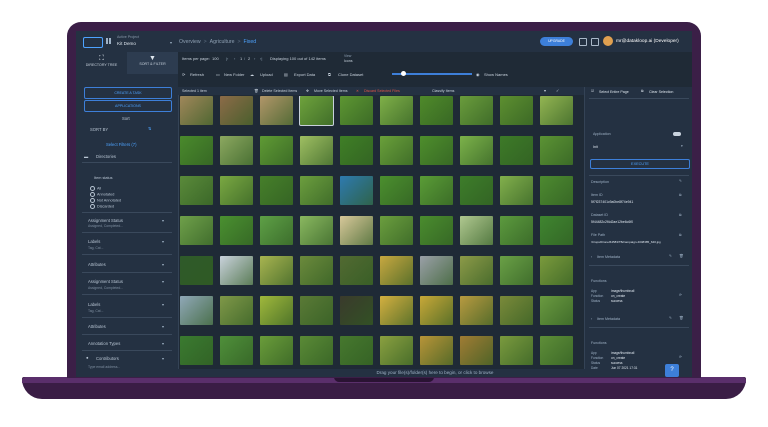  What do you see at coordinates (234, 58) in the screenshot?
I see `prev-page-icon: ‹` at bounding box center [234, 58].